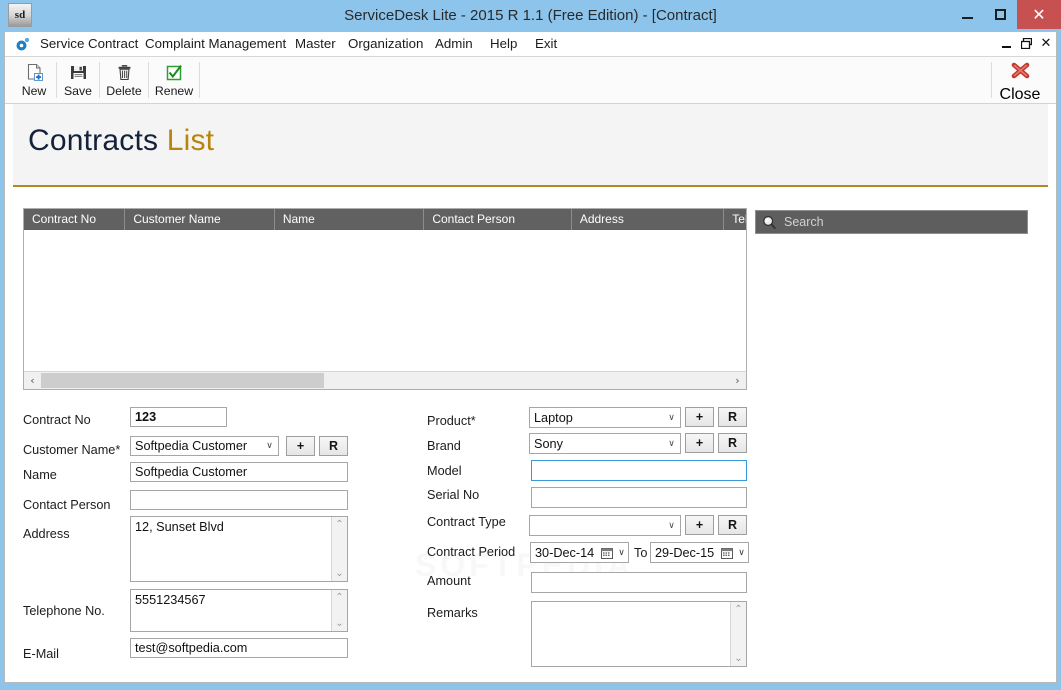 The image size is (1061, 690). Describe the element at coordinates (735, 219) in the screenshot. I see `grid-column-telephone: Tel` at that location.